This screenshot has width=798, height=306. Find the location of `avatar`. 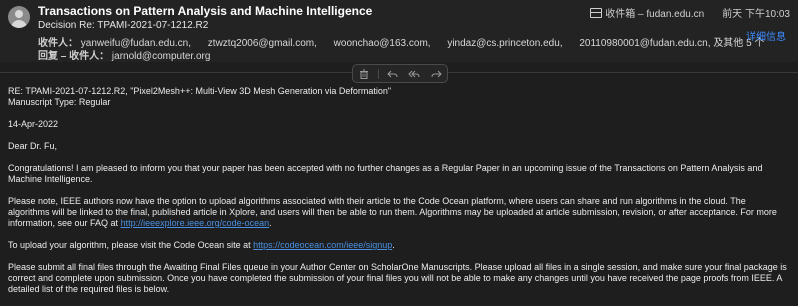

avatar is located at coordinates (19, 17).